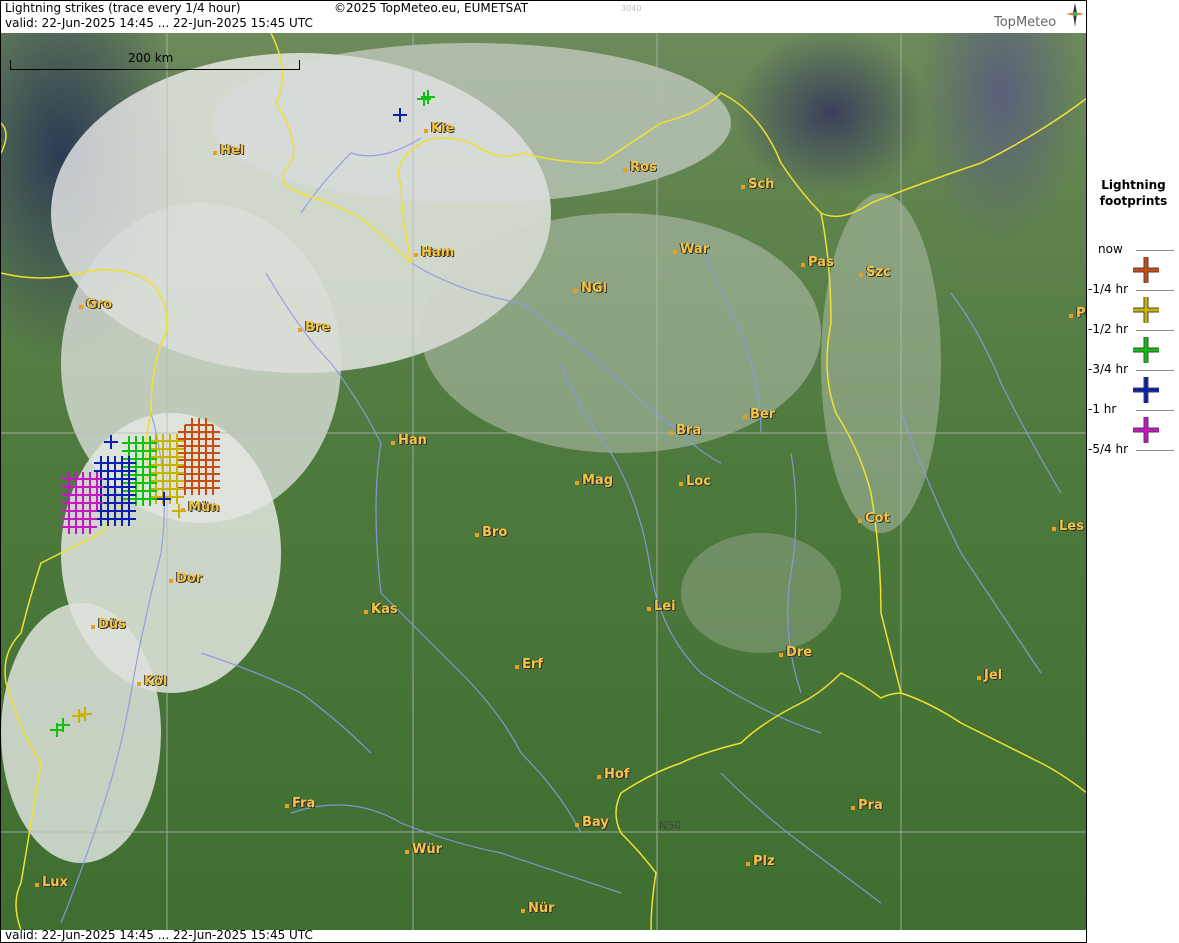 The height and width of the screenshot is (943, 1179). What do you see at coordinates (1133, 185) in the screenshot?
I see `legend-title-line1: Lightning` at bounding box center [1133, 185].